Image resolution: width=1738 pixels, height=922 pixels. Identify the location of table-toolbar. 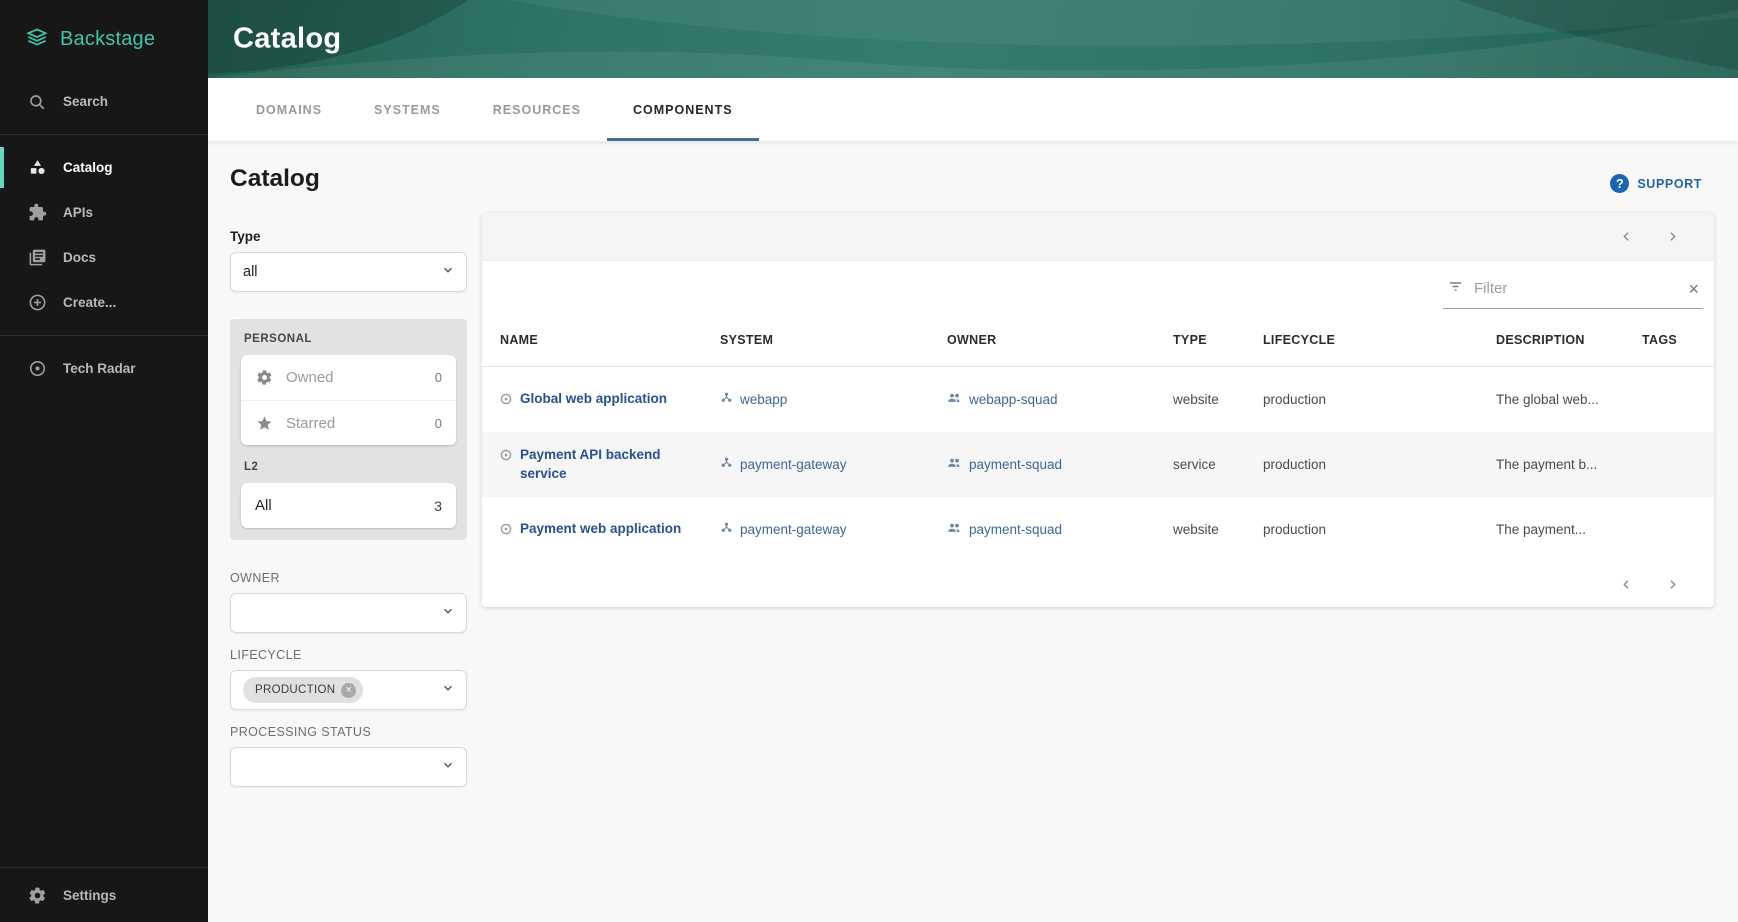
(1098, 237).